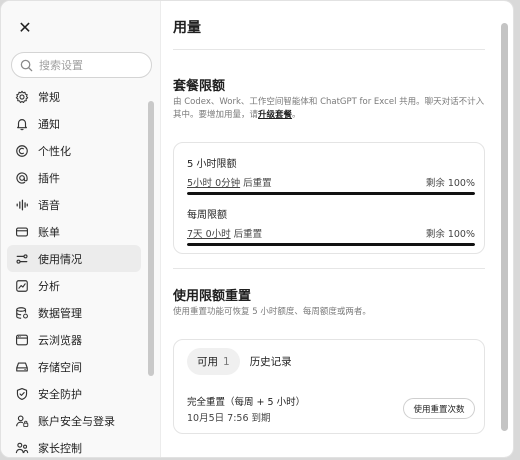  Describe the element at coordinates (504, 227) in the screenshot. I see `main-scrollbar` at that location.